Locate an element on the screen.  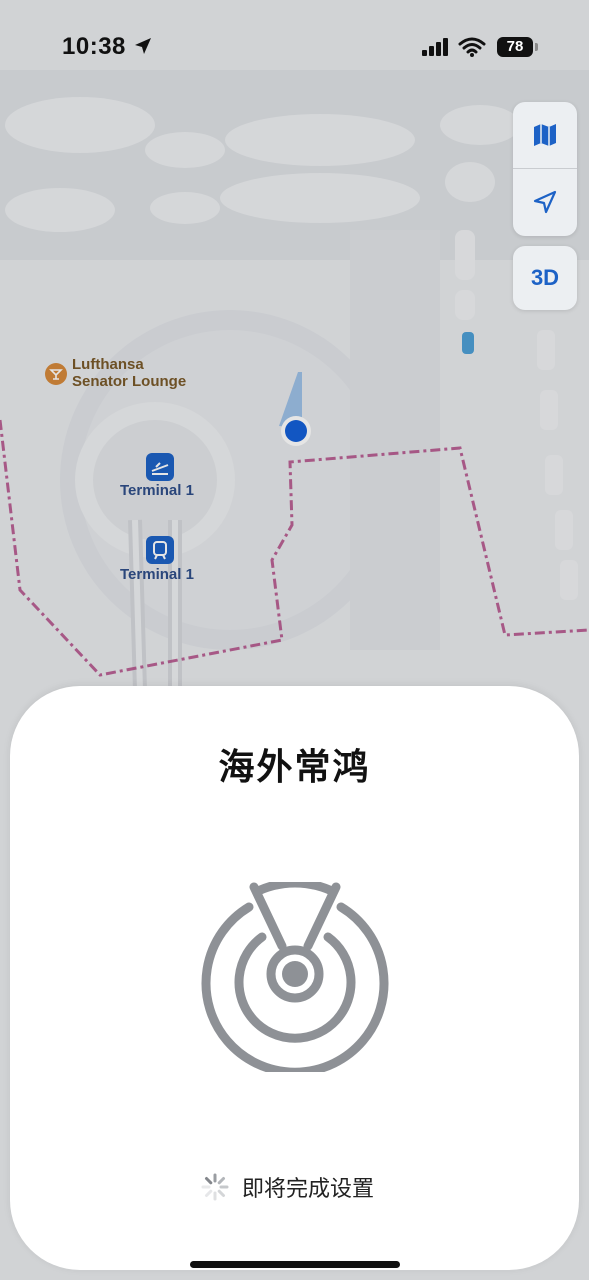
wifi-icon is located at coordinates (472, 47).